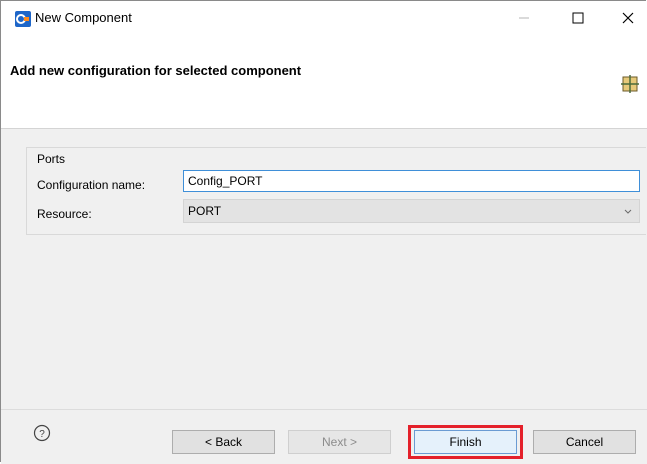  I want to click on button-bar: ? < Back Next > Finish Cancel, so click(324, 436).